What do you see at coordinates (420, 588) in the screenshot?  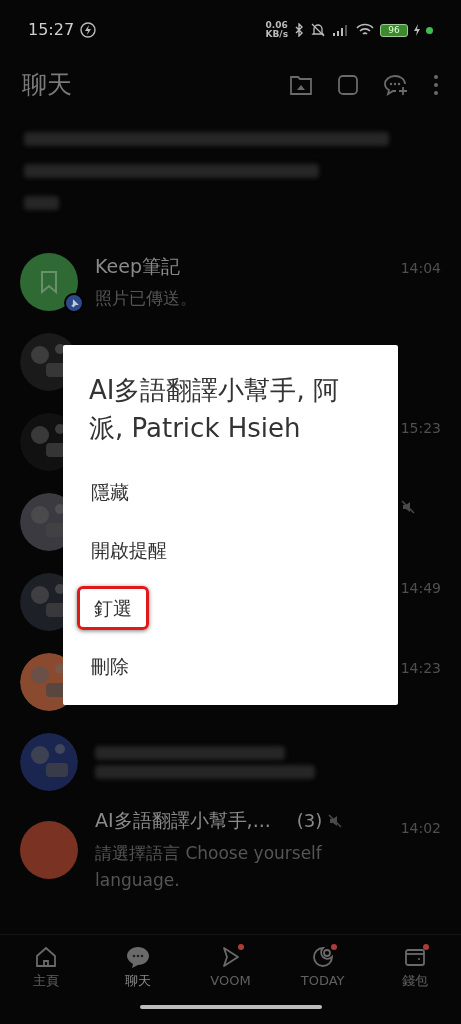 I see `chat-time: 14:49` at bounding box center [420, 588].